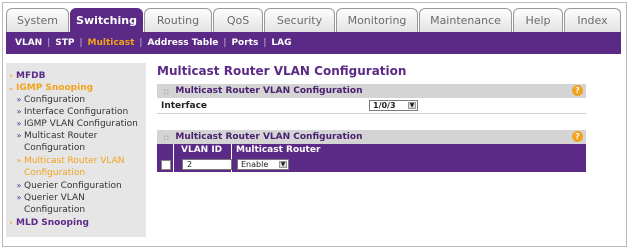  I want to click on sidebar-item-label: Querier VLAN, so click(54, 198).